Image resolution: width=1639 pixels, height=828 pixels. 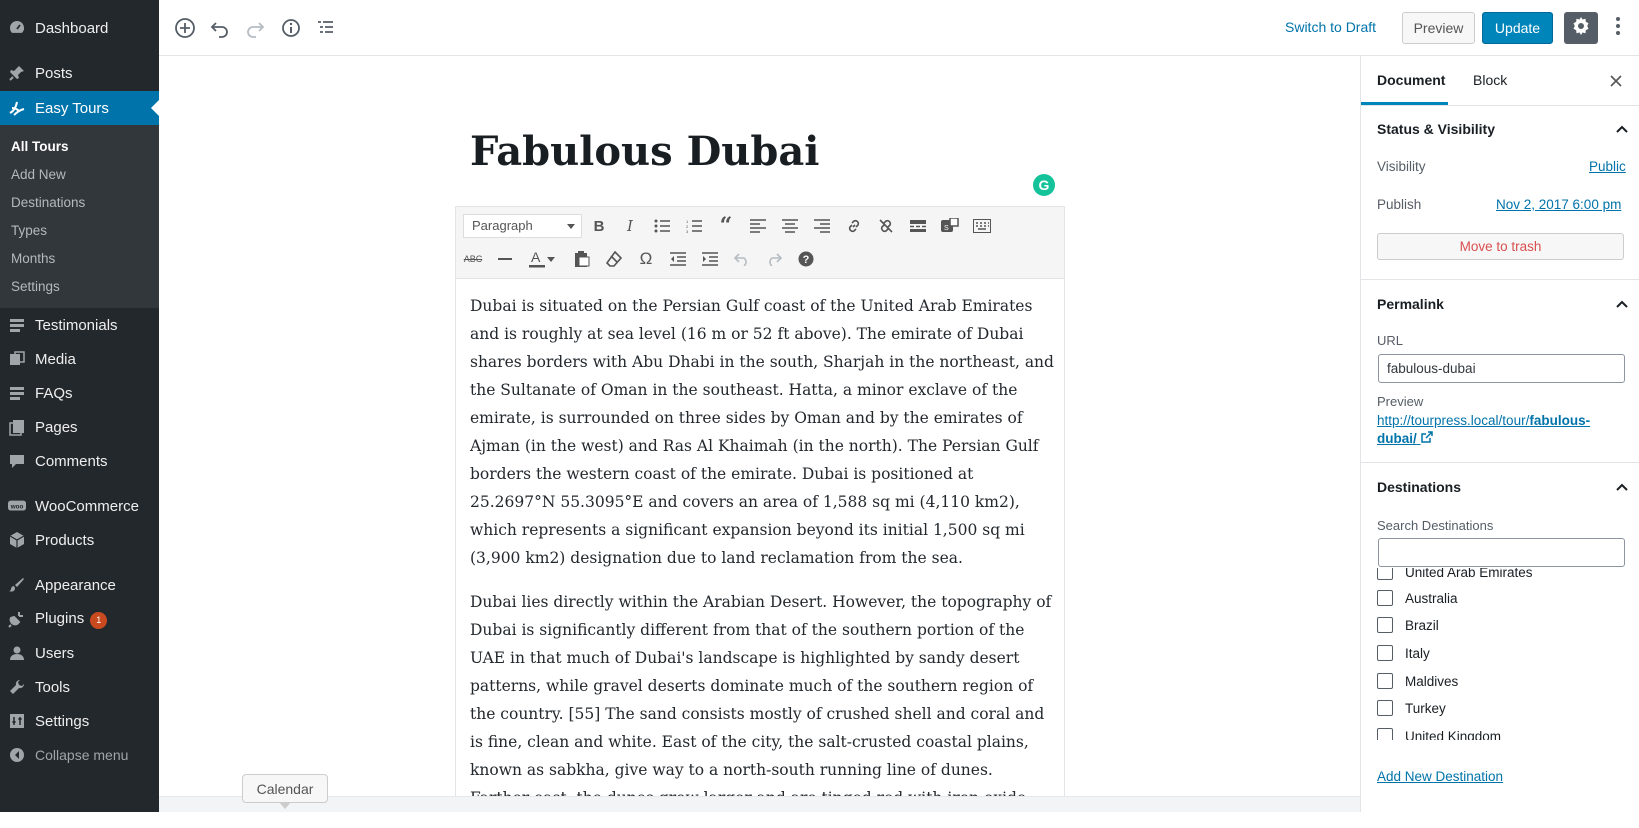 I want to click on toolbar-redo-icon, so click(x=774, y=259).